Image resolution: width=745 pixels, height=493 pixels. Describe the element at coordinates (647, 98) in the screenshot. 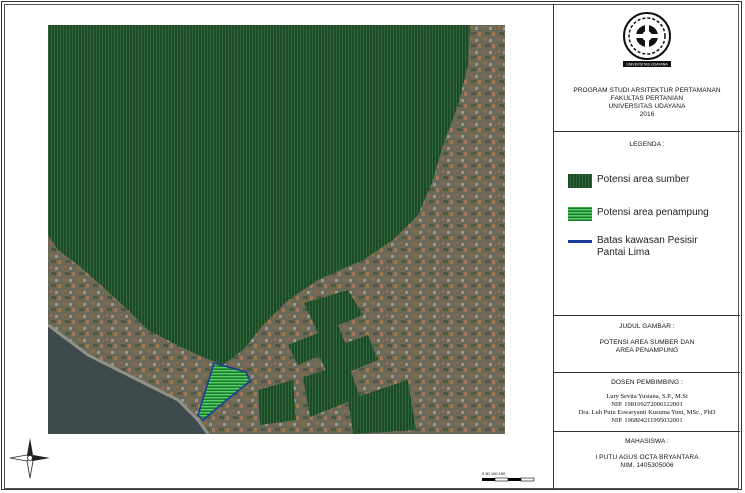

I see `faculty-name: FAKULTAS PERTANIAN` at that location.